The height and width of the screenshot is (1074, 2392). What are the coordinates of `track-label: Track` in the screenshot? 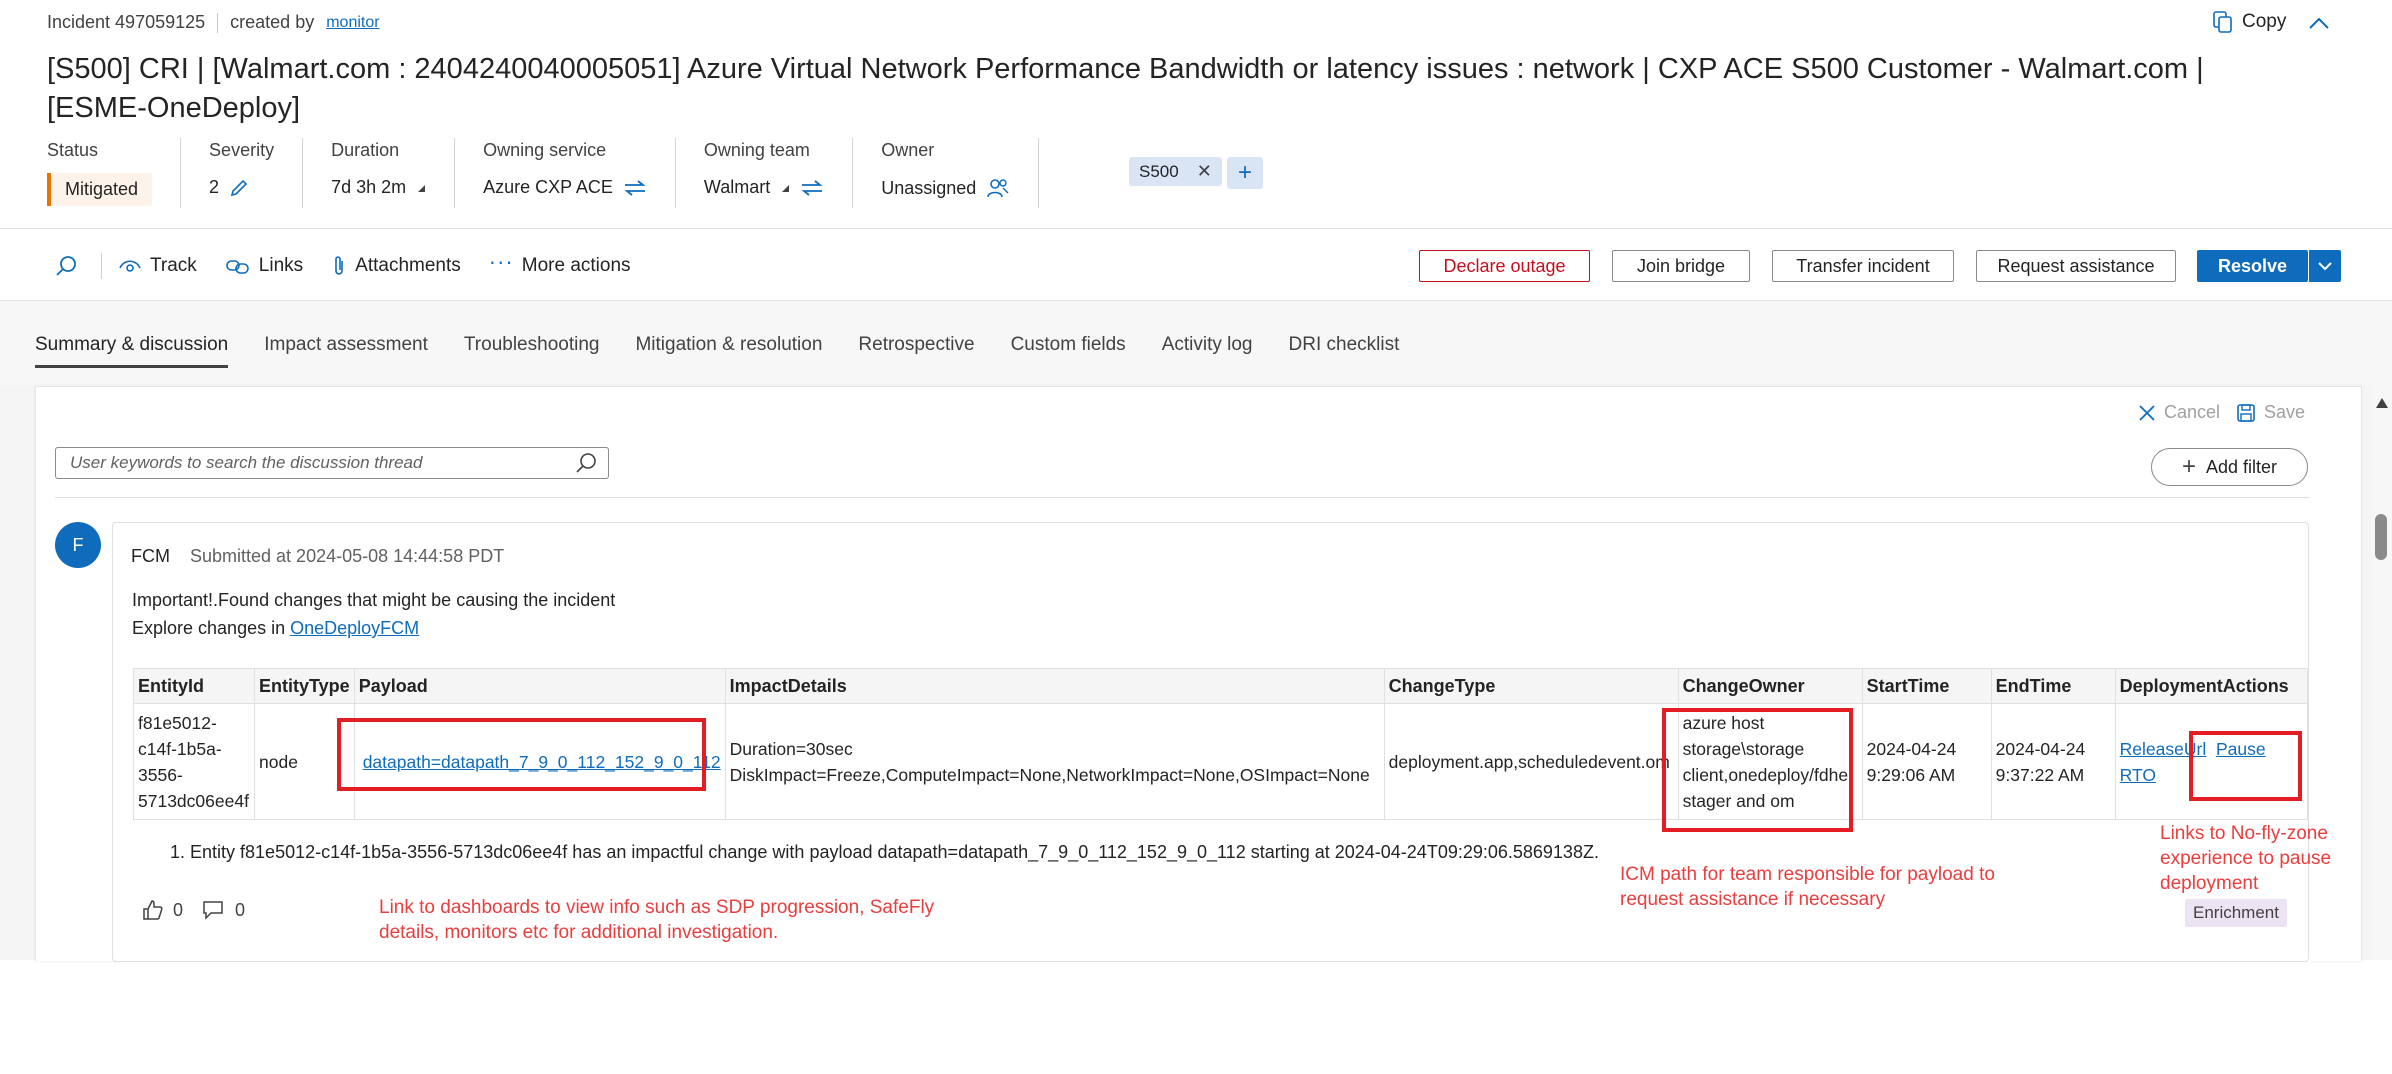 It's located at (173, 265).